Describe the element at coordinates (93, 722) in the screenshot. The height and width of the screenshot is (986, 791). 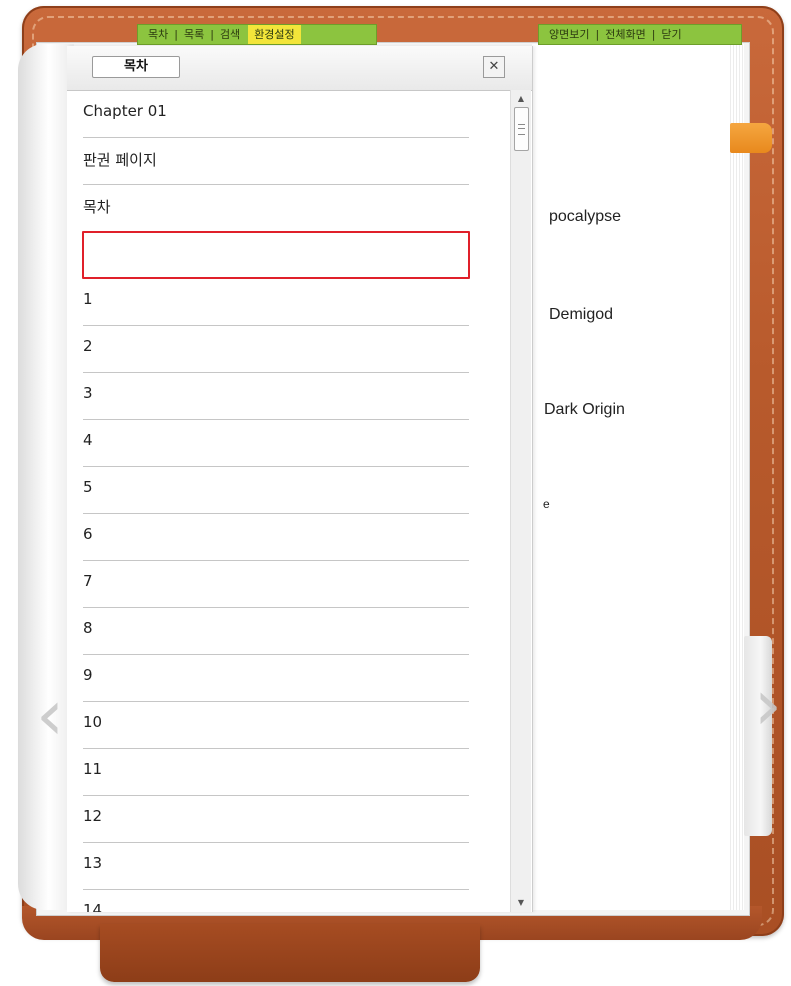
I see `toc-item-label: 10` at that location.